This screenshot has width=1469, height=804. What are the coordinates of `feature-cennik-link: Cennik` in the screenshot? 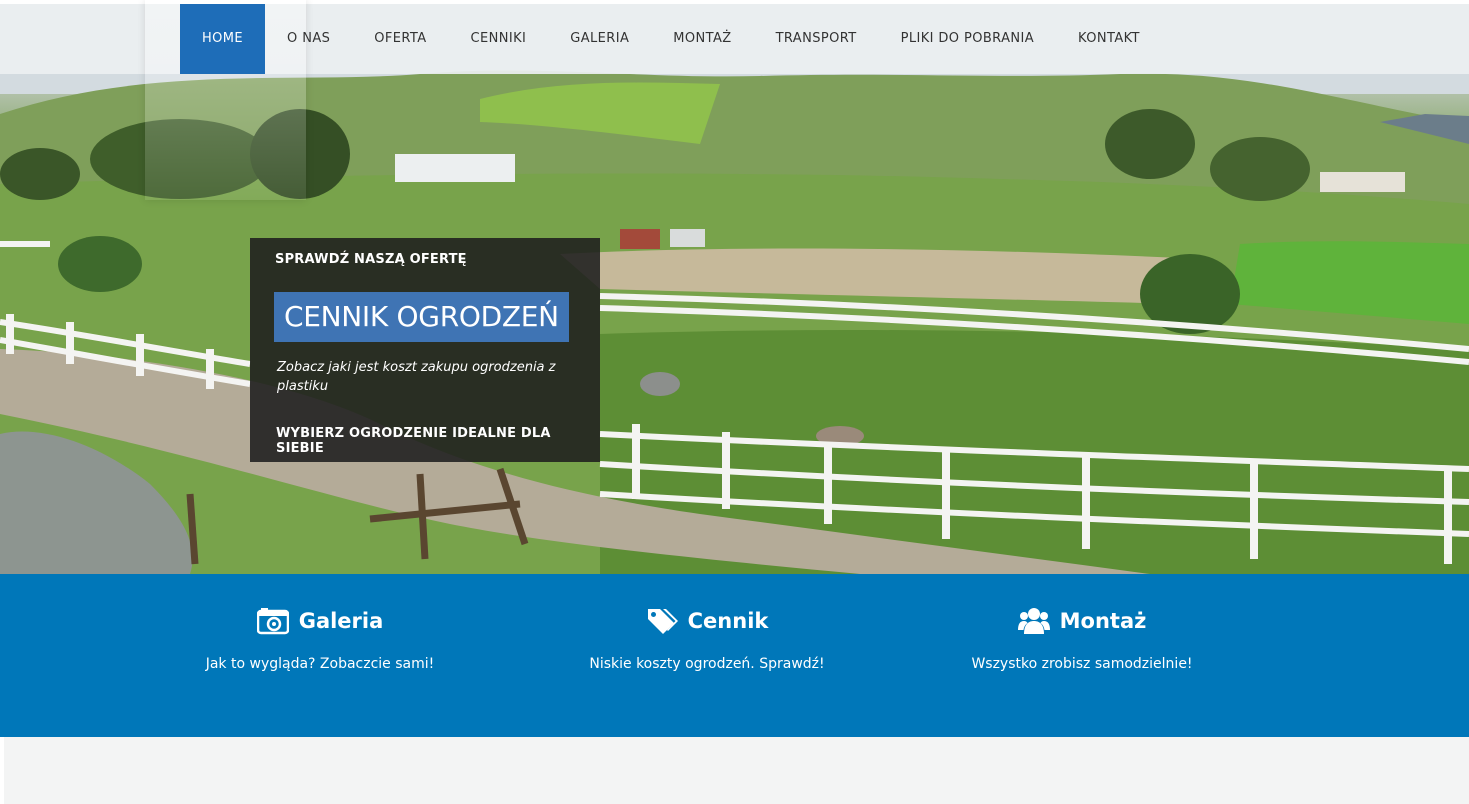 It's located at (707, 621).